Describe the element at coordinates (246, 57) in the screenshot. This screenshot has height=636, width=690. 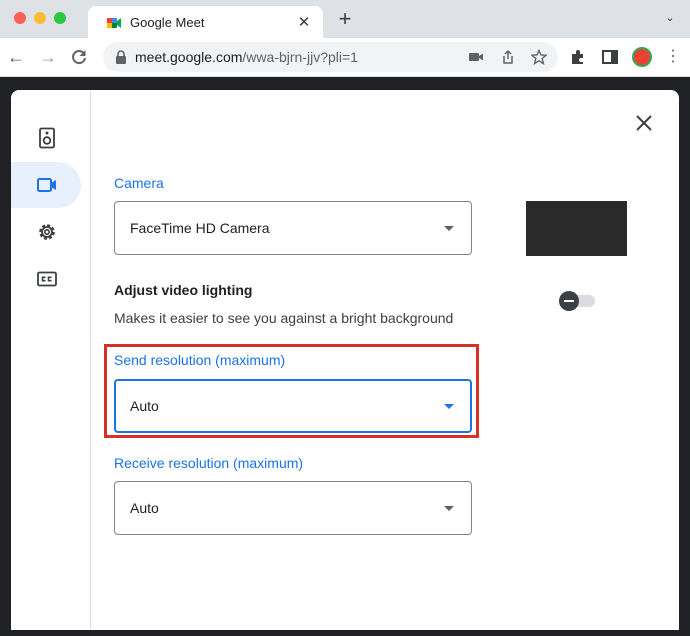
I see `url-text: meet.google.com/wwa-bjrn-jjv?pli=1` at that location.